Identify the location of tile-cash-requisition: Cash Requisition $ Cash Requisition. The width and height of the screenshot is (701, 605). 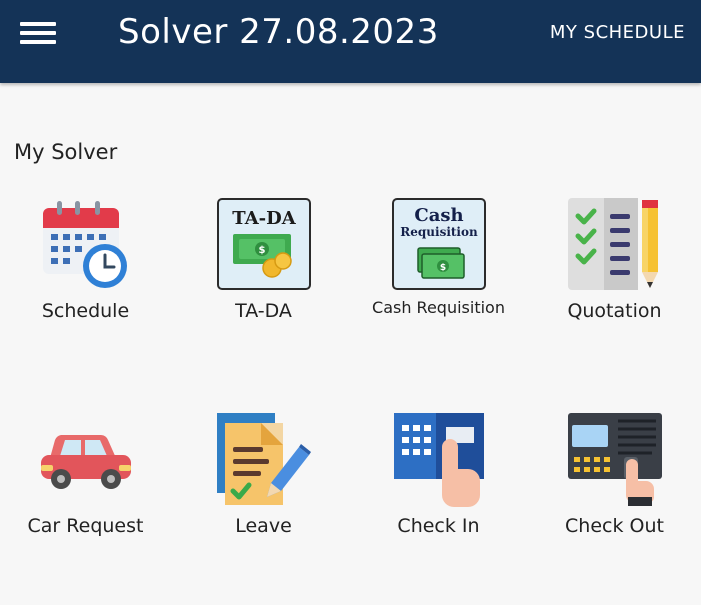
(438, 273).